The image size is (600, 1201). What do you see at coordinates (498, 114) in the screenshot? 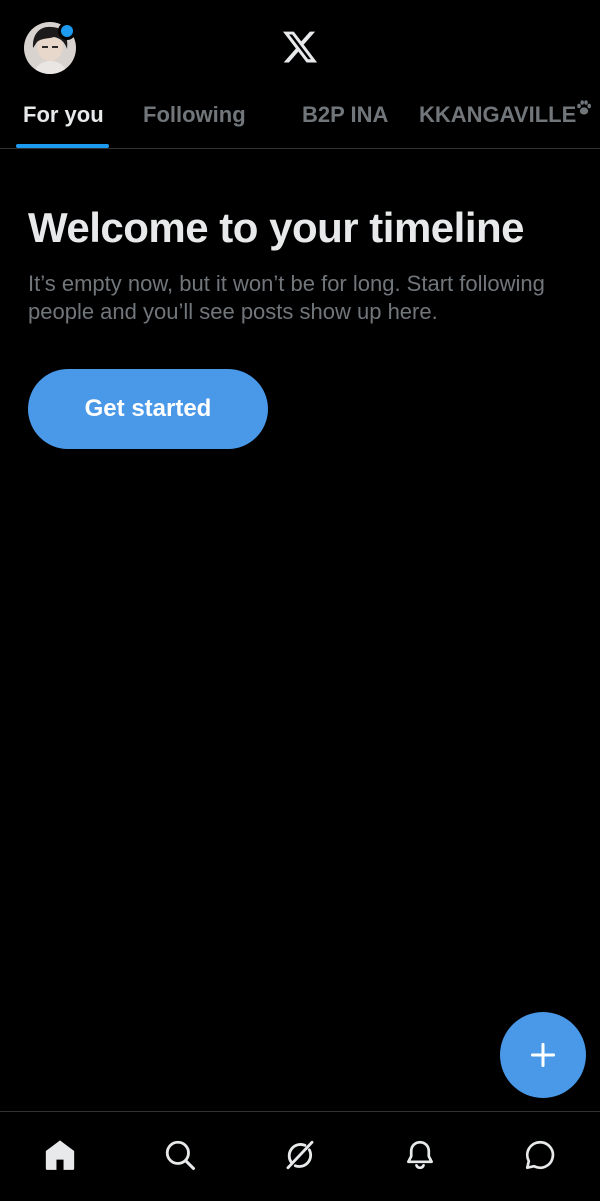
I see `tab-label: KKANGAVILLE` at bounding box center [498, 114].